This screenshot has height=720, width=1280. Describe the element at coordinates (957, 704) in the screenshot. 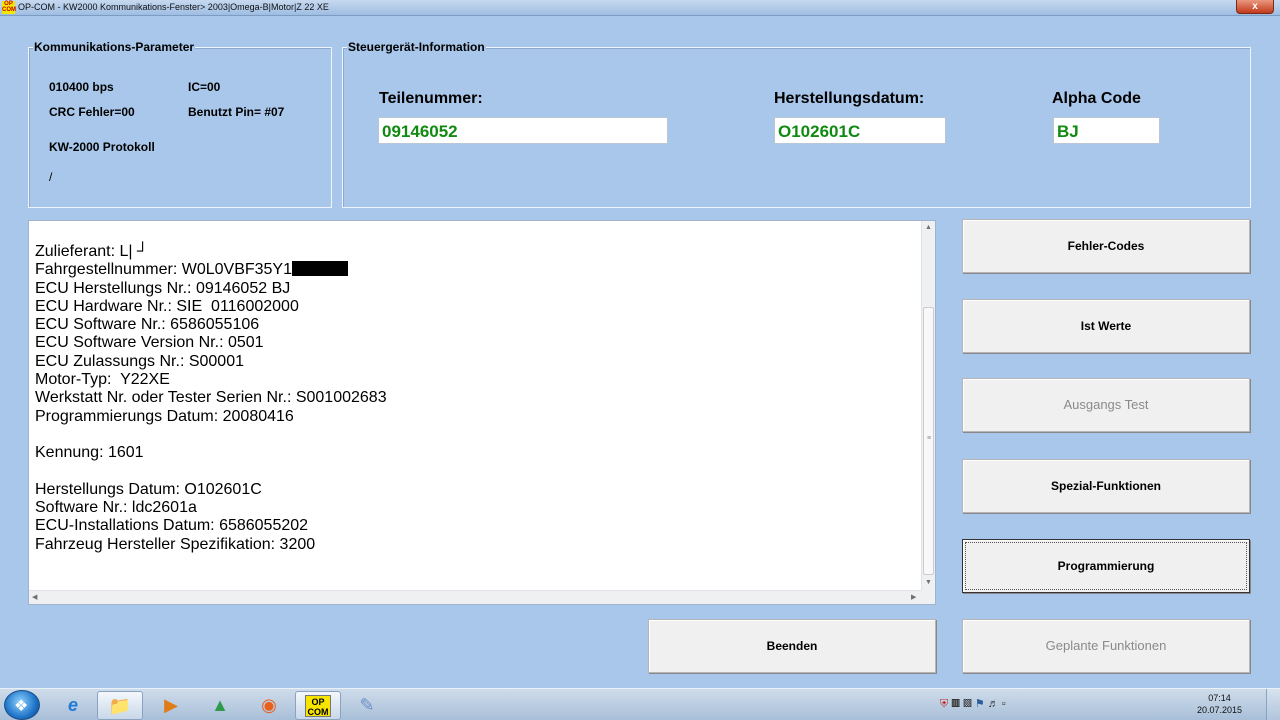

I see `windows-flag-icon: ▦` at that location.